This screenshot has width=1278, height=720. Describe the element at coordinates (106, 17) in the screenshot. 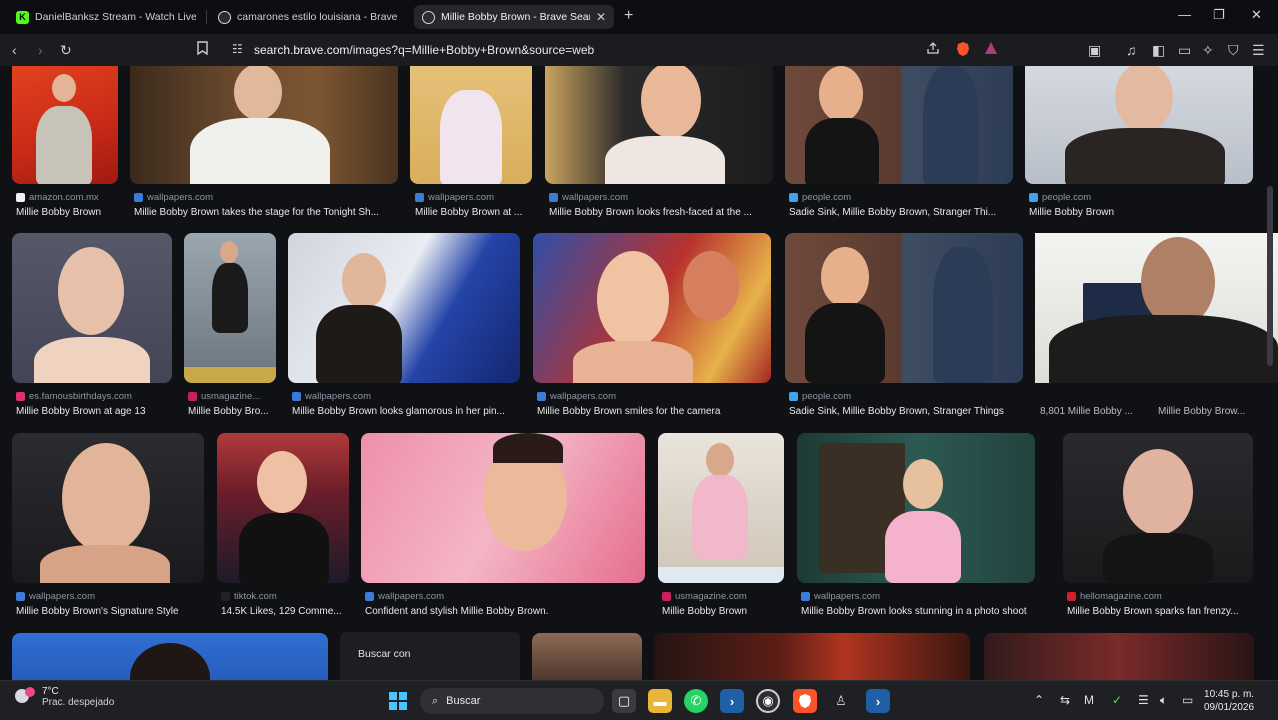

I see `tab-kick-stream: K DanielBanksz Stream - Watch Live on` at that location.